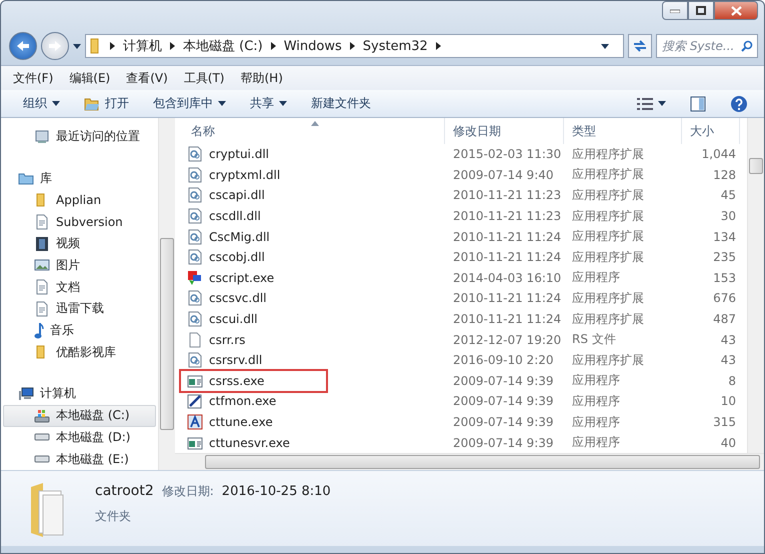 The width and height of the screenshot is (765, 554). What do you see at coordinates (220, 319) in the screenshot?
I see `file-name: cscui.dll` at bounding box center [220, 319].